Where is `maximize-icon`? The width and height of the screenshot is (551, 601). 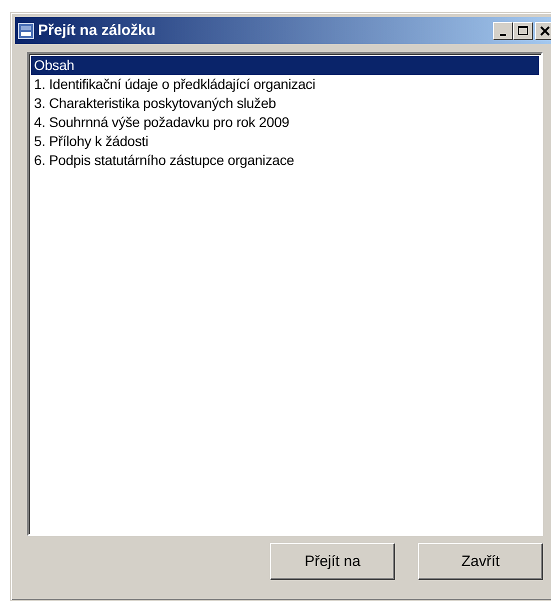
maximize-icon is located at coordinates (523, 31).